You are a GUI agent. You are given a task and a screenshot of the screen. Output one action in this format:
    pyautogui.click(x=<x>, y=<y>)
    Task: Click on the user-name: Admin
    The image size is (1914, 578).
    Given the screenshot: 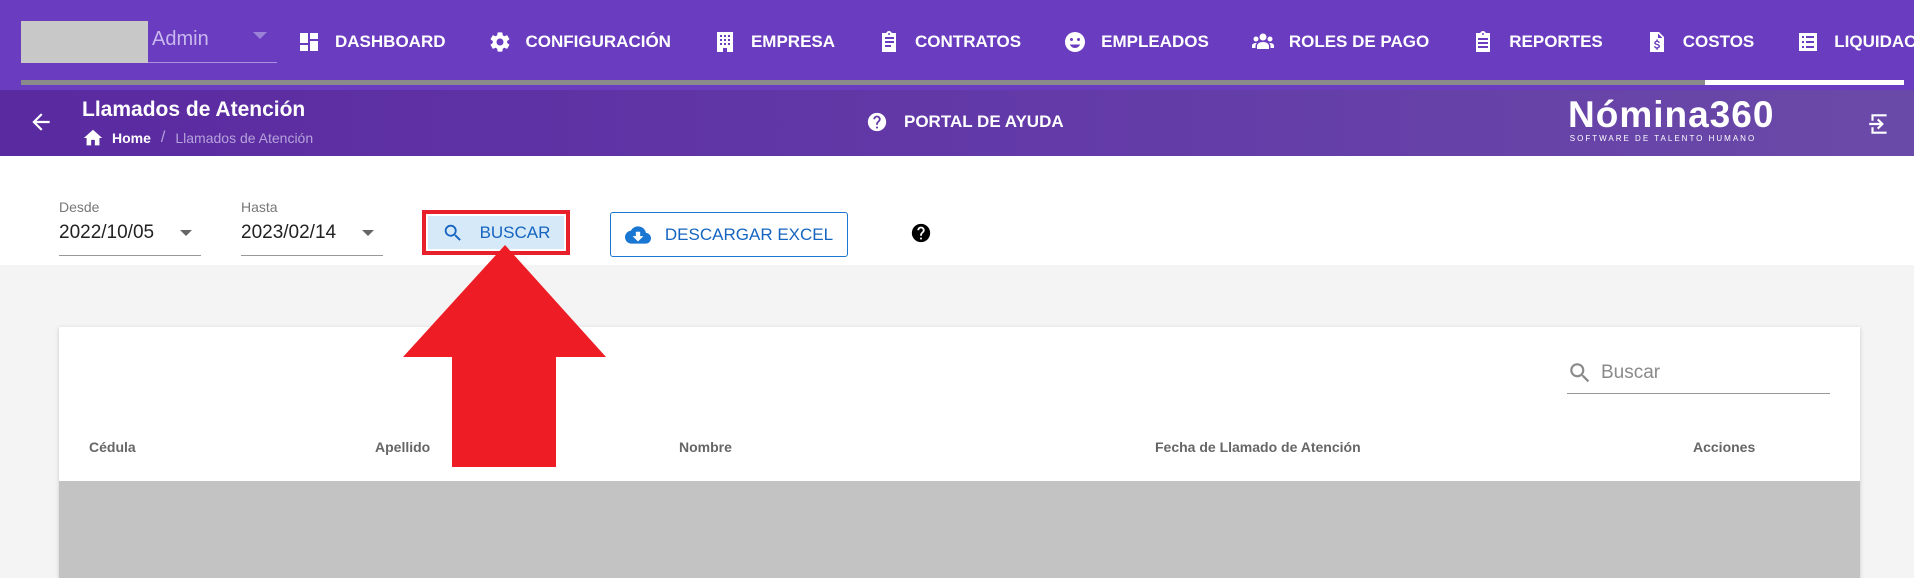 What is the action you would take?
    pyautogui.click(x=180, y=39)
    